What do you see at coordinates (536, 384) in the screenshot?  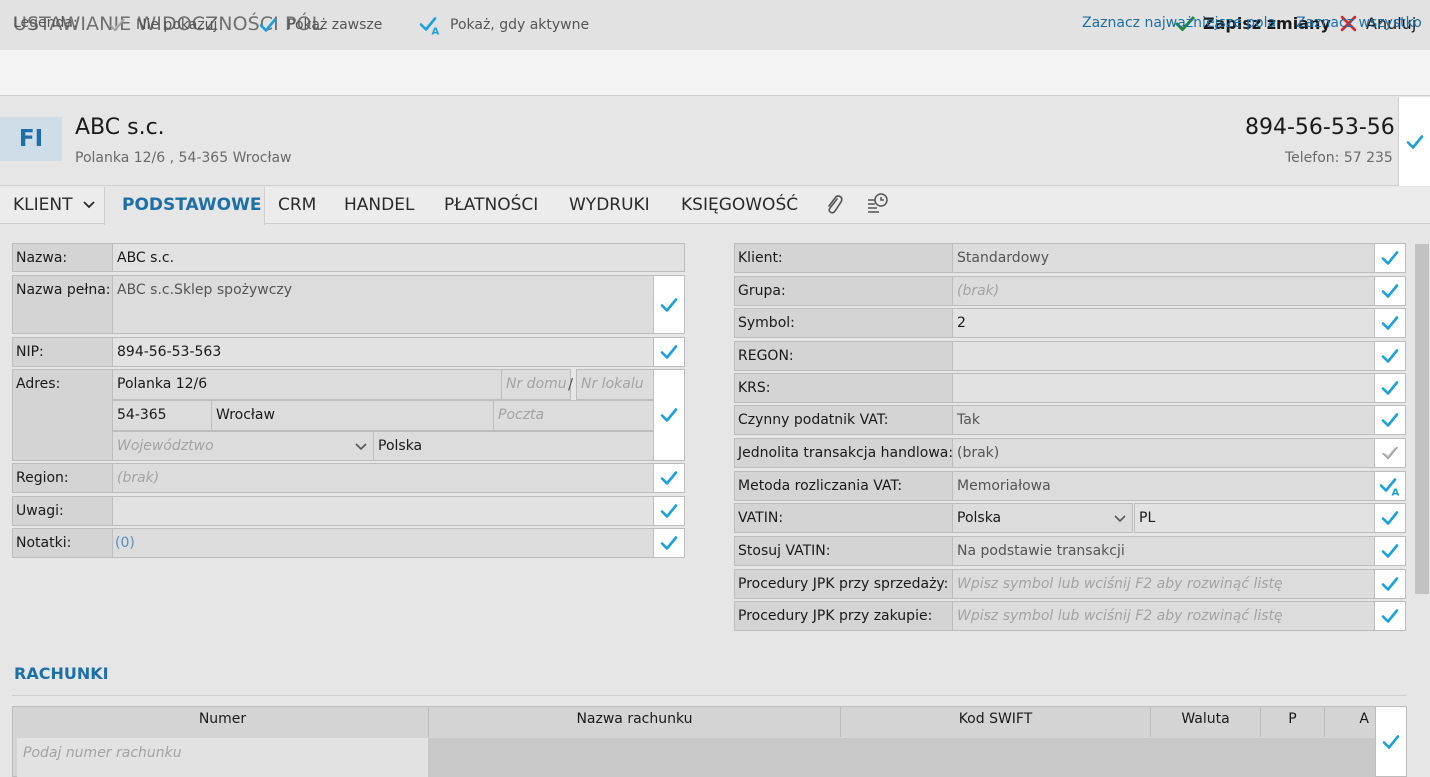 I see `house-number-field: Nr domu` at bounding box center [536, 384].